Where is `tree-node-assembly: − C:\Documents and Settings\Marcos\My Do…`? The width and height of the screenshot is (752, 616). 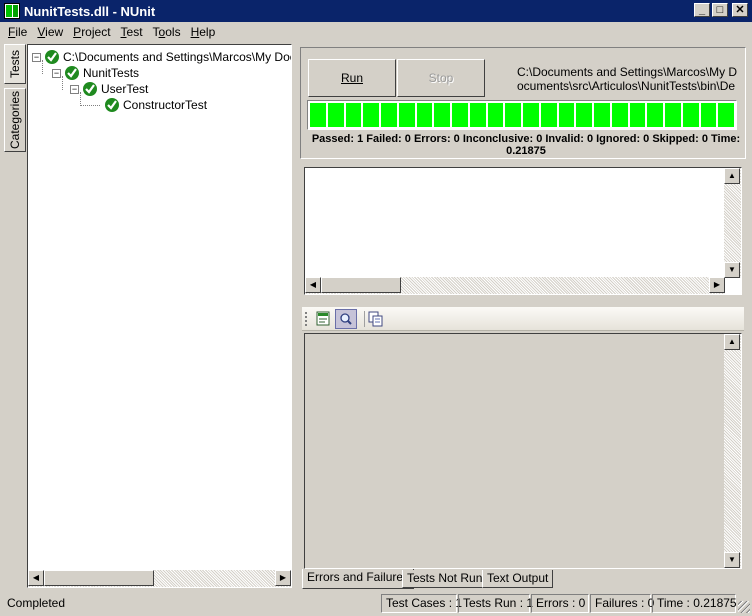 tree-node-assembly: − C:\Documents and Settings\Marcos\My Do… is located at coordinates (161, 57).